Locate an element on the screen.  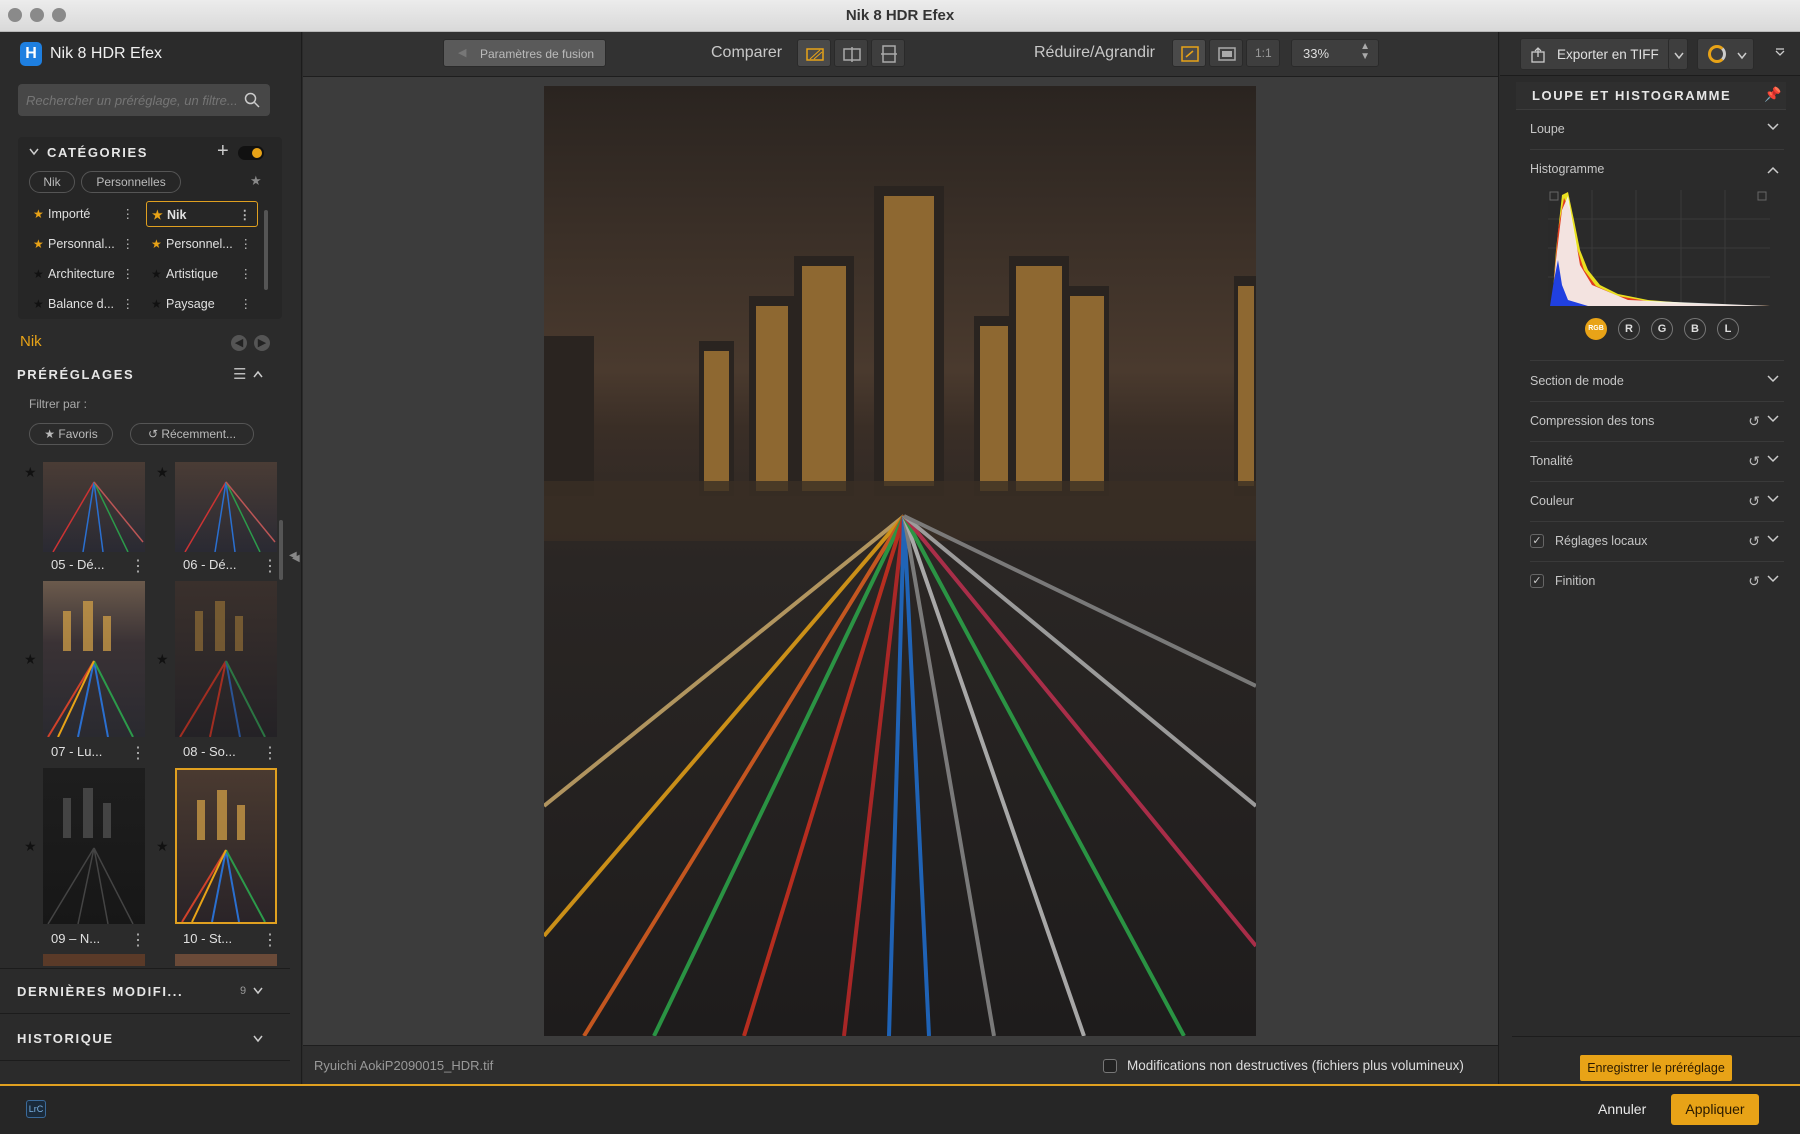
categories-toggle is located at coordinates (251, 153).